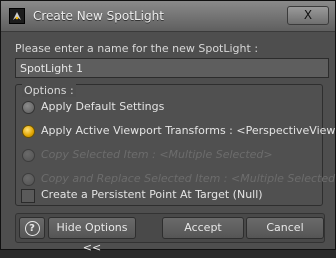 This screenshot has height=258, width=336. I want to click on close-button: X, so click(308, 15).